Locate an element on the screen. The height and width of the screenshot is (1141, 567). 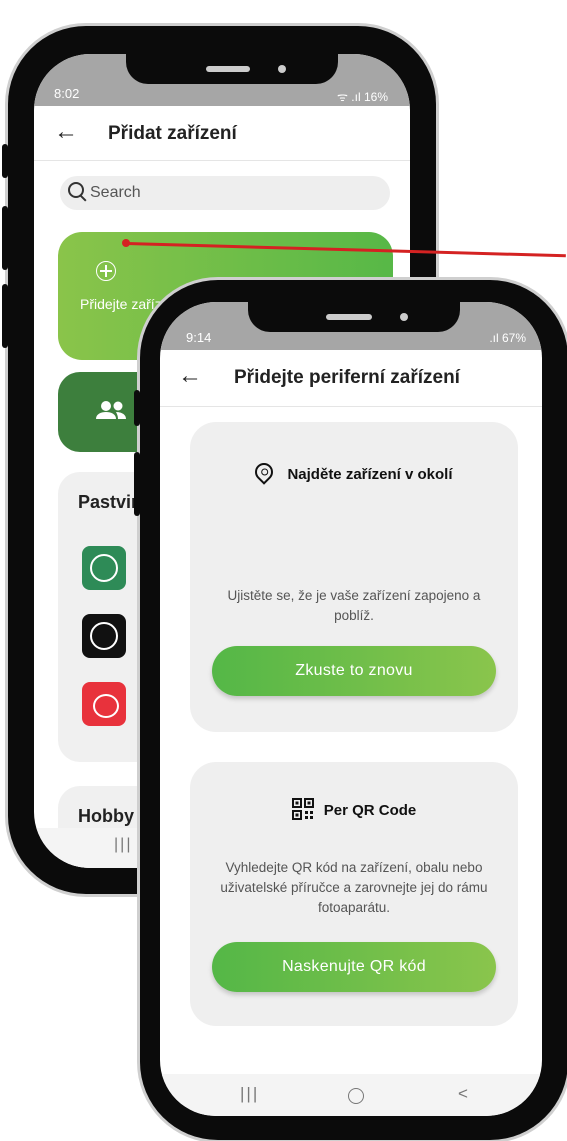
system-nav-bar: ||| < is located at coordinates (351, 1095).